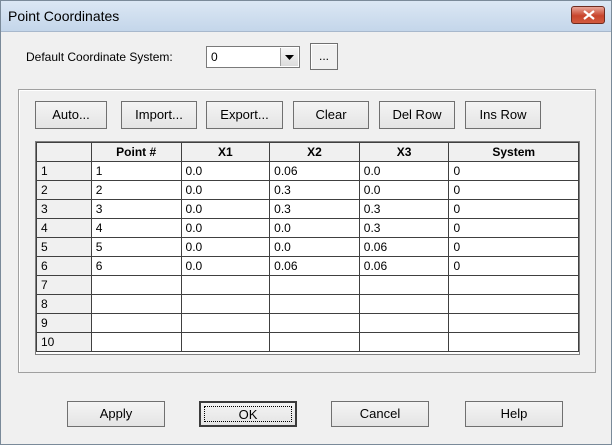 The image size is (612, 445). I want to click on dropdown-arrow-button, so click(289, 57).